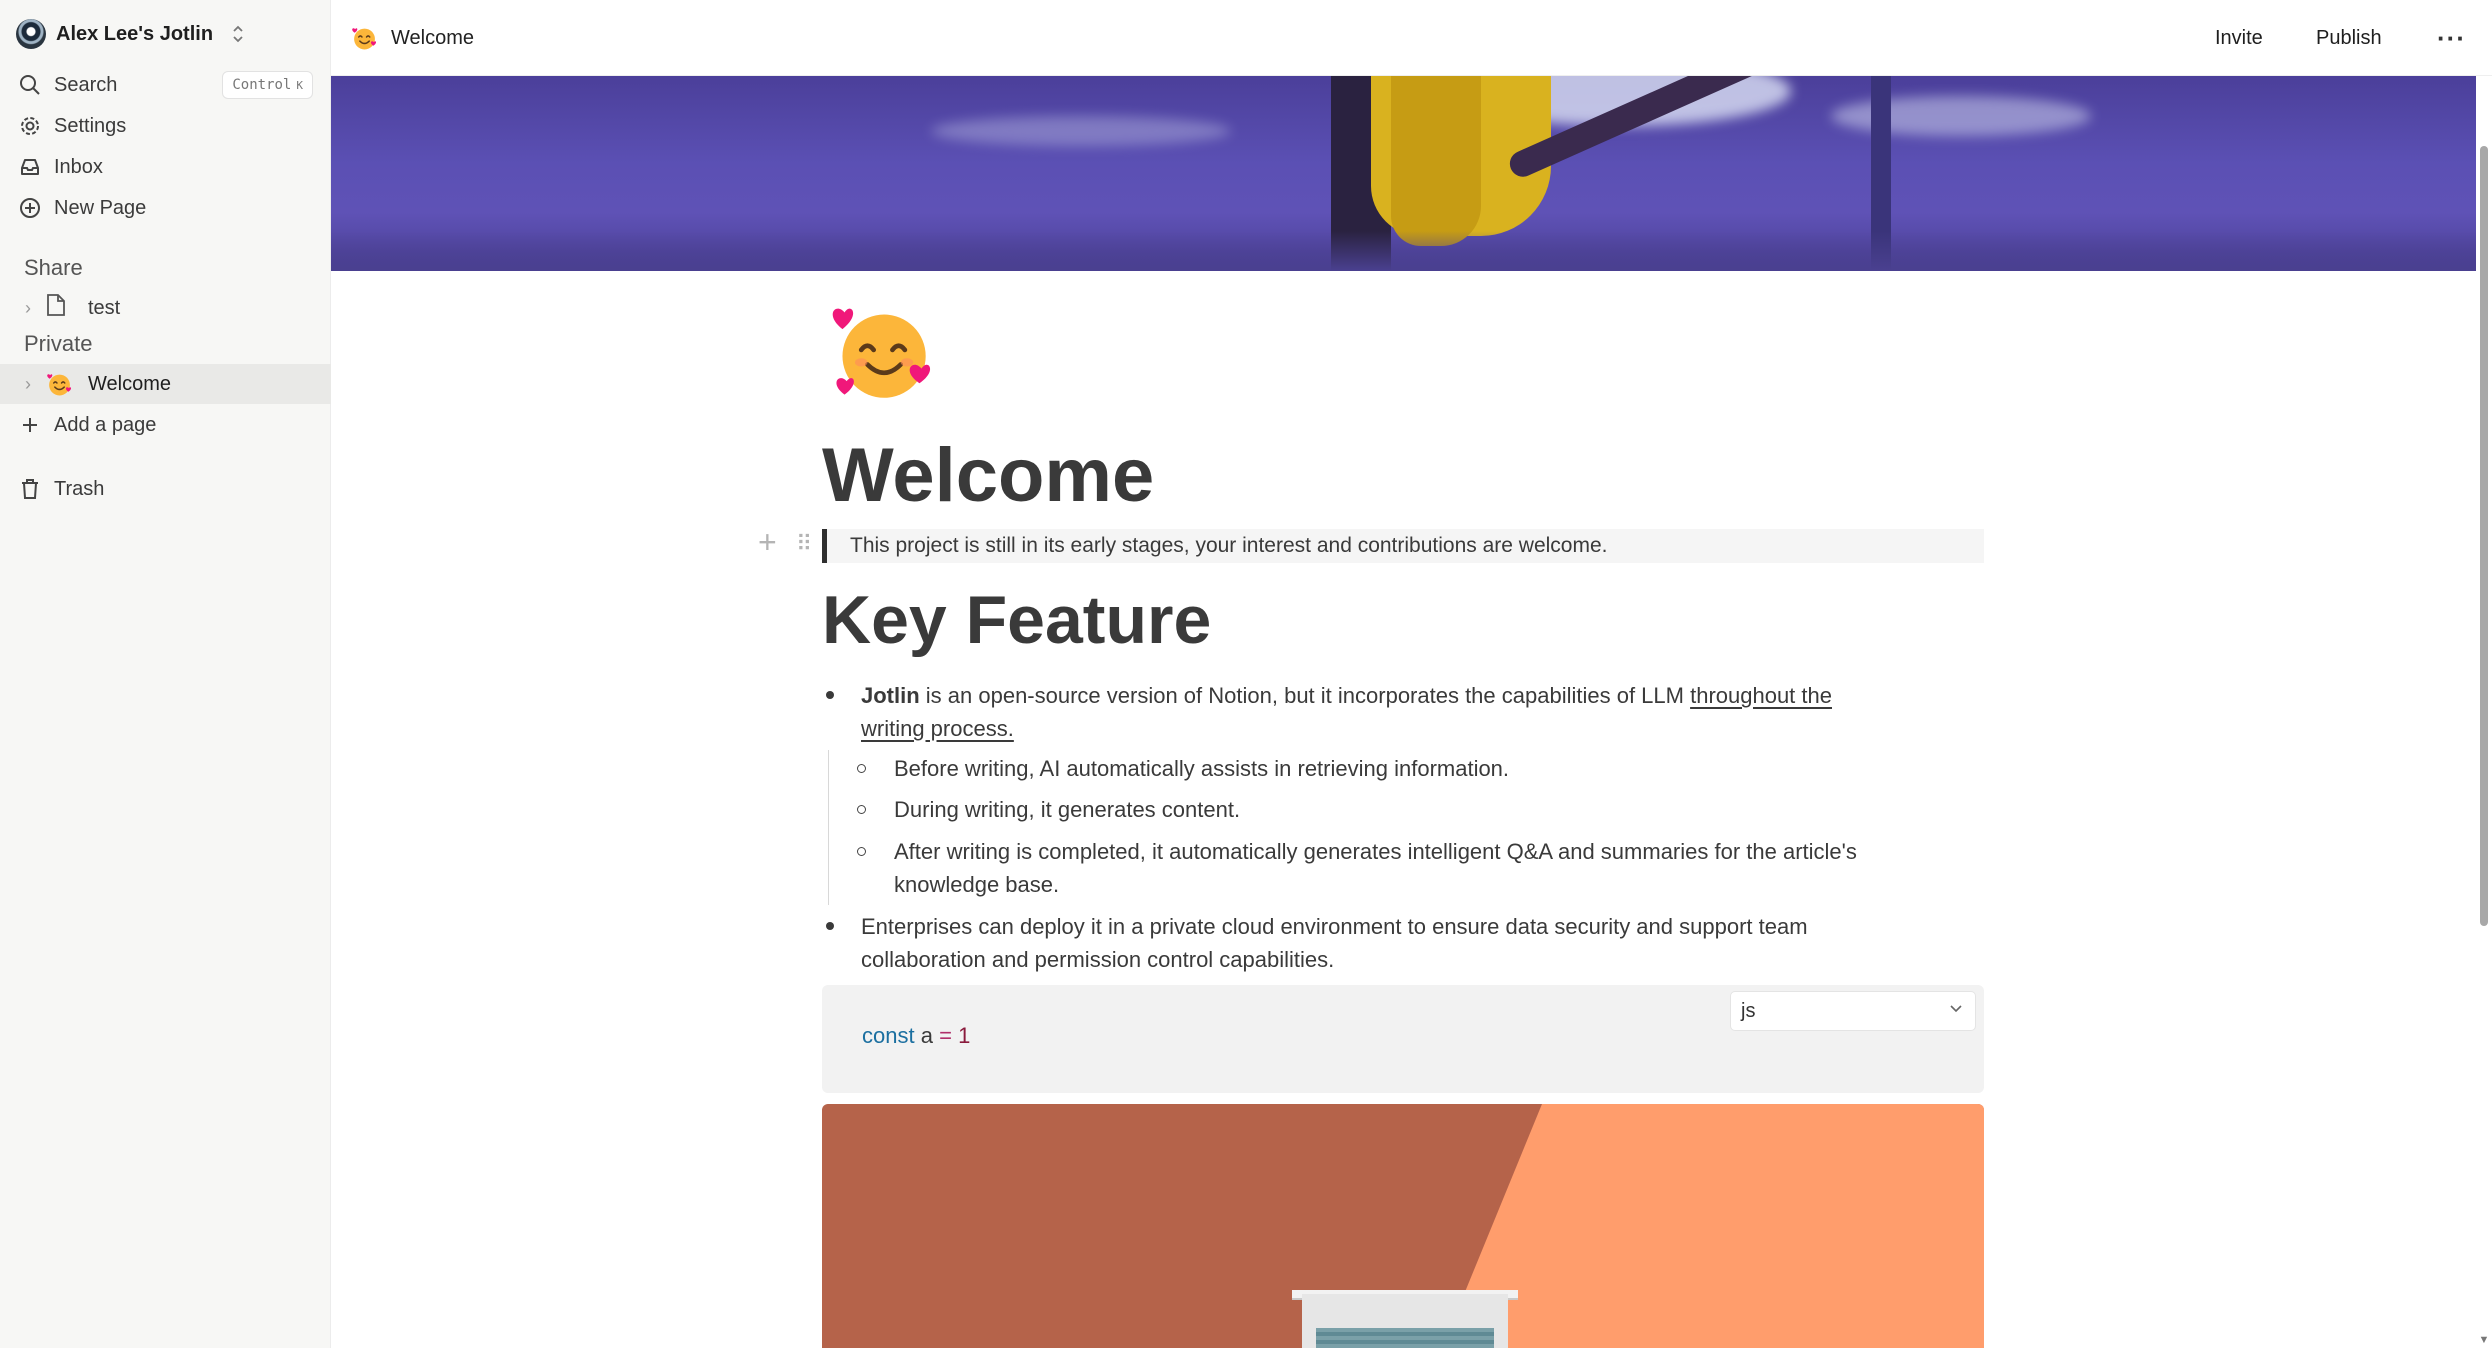 This screenshot has width=2492, height=1348. What do you see at coordinates (888, 1035) in the screenshot?
I see `code-keyword: const` at bounding box center [888, 1035].